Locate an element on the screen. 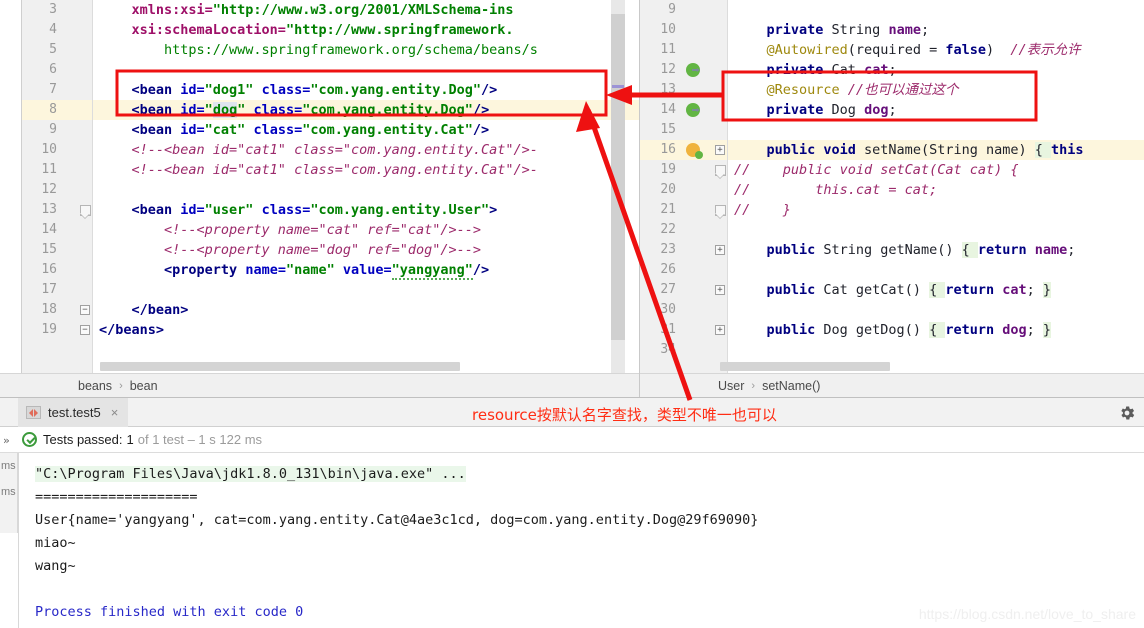 Image resolution: width=1144 pixels, height=628 pixels. xml-breadcrumb: beans › bean is located at coordinates (319, 385).